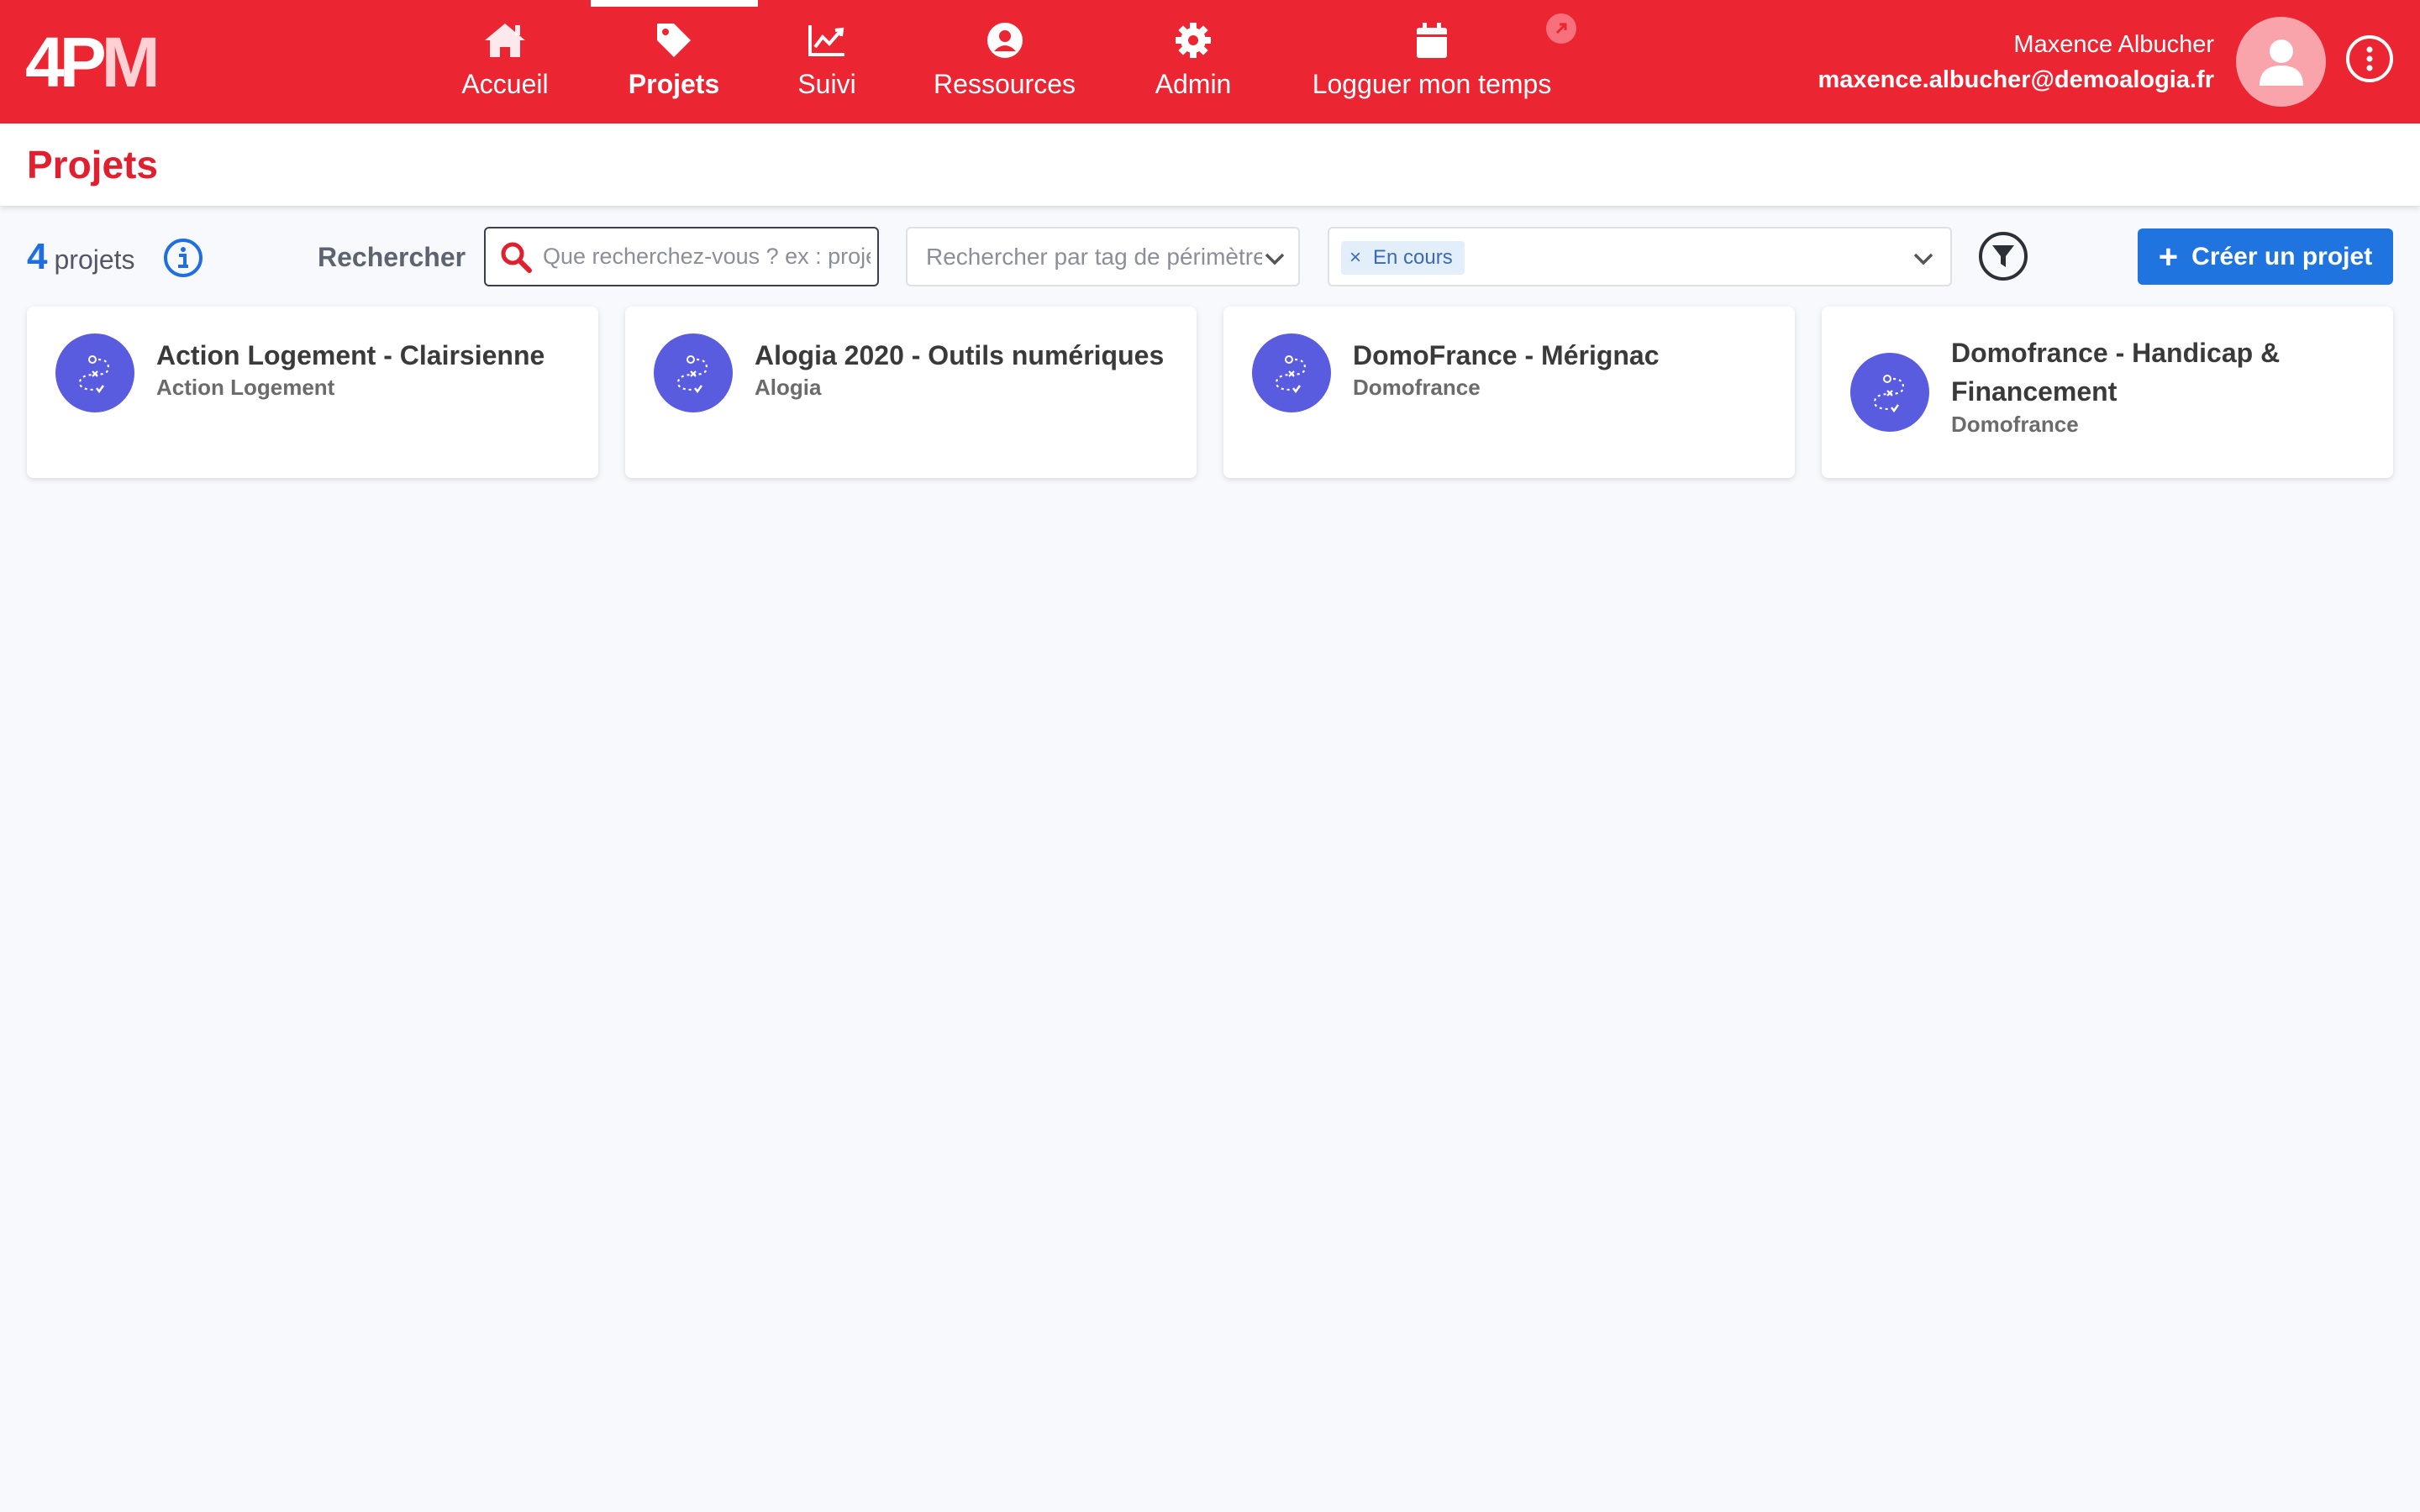 This screenshot has height=1512, width=2420. I want to click on filter-button, so click(2003, 256).